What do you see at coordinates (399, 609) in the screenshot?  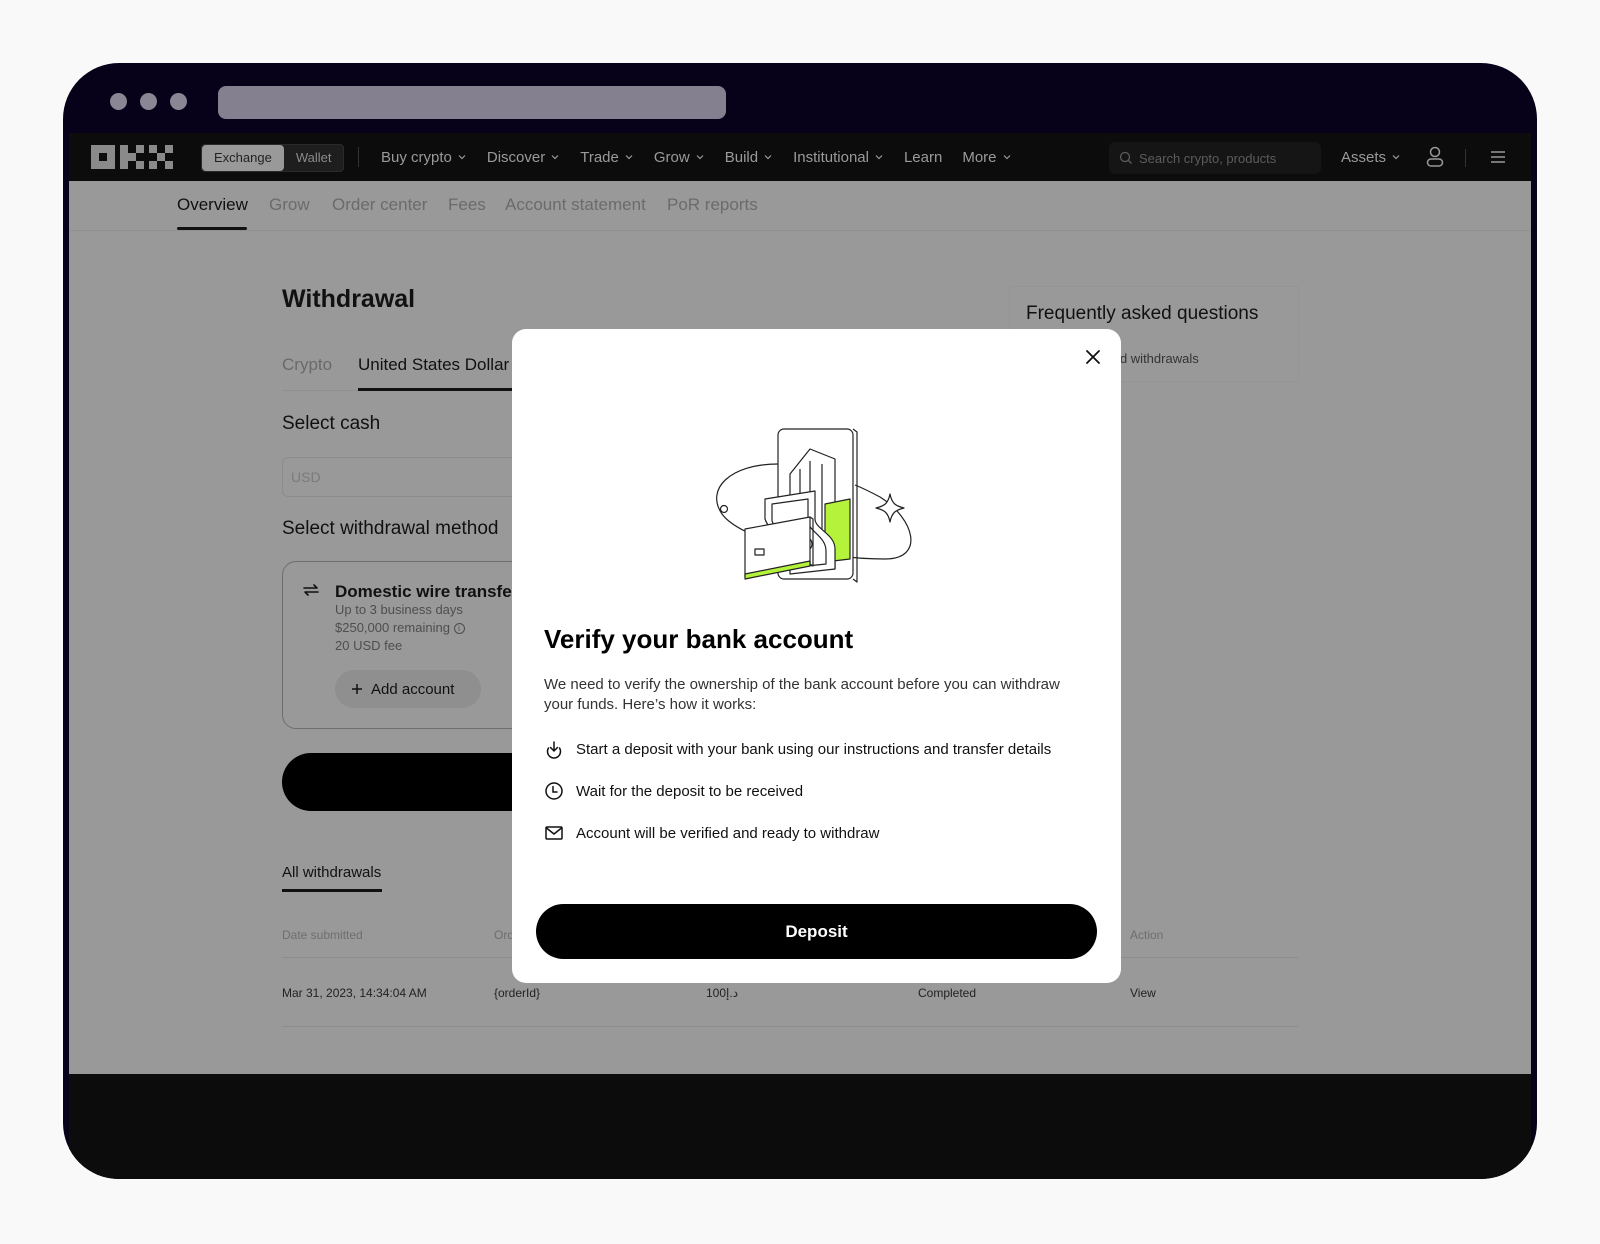 I see `method-eta: Up to 3 business days` at bounding box center [399, 609].